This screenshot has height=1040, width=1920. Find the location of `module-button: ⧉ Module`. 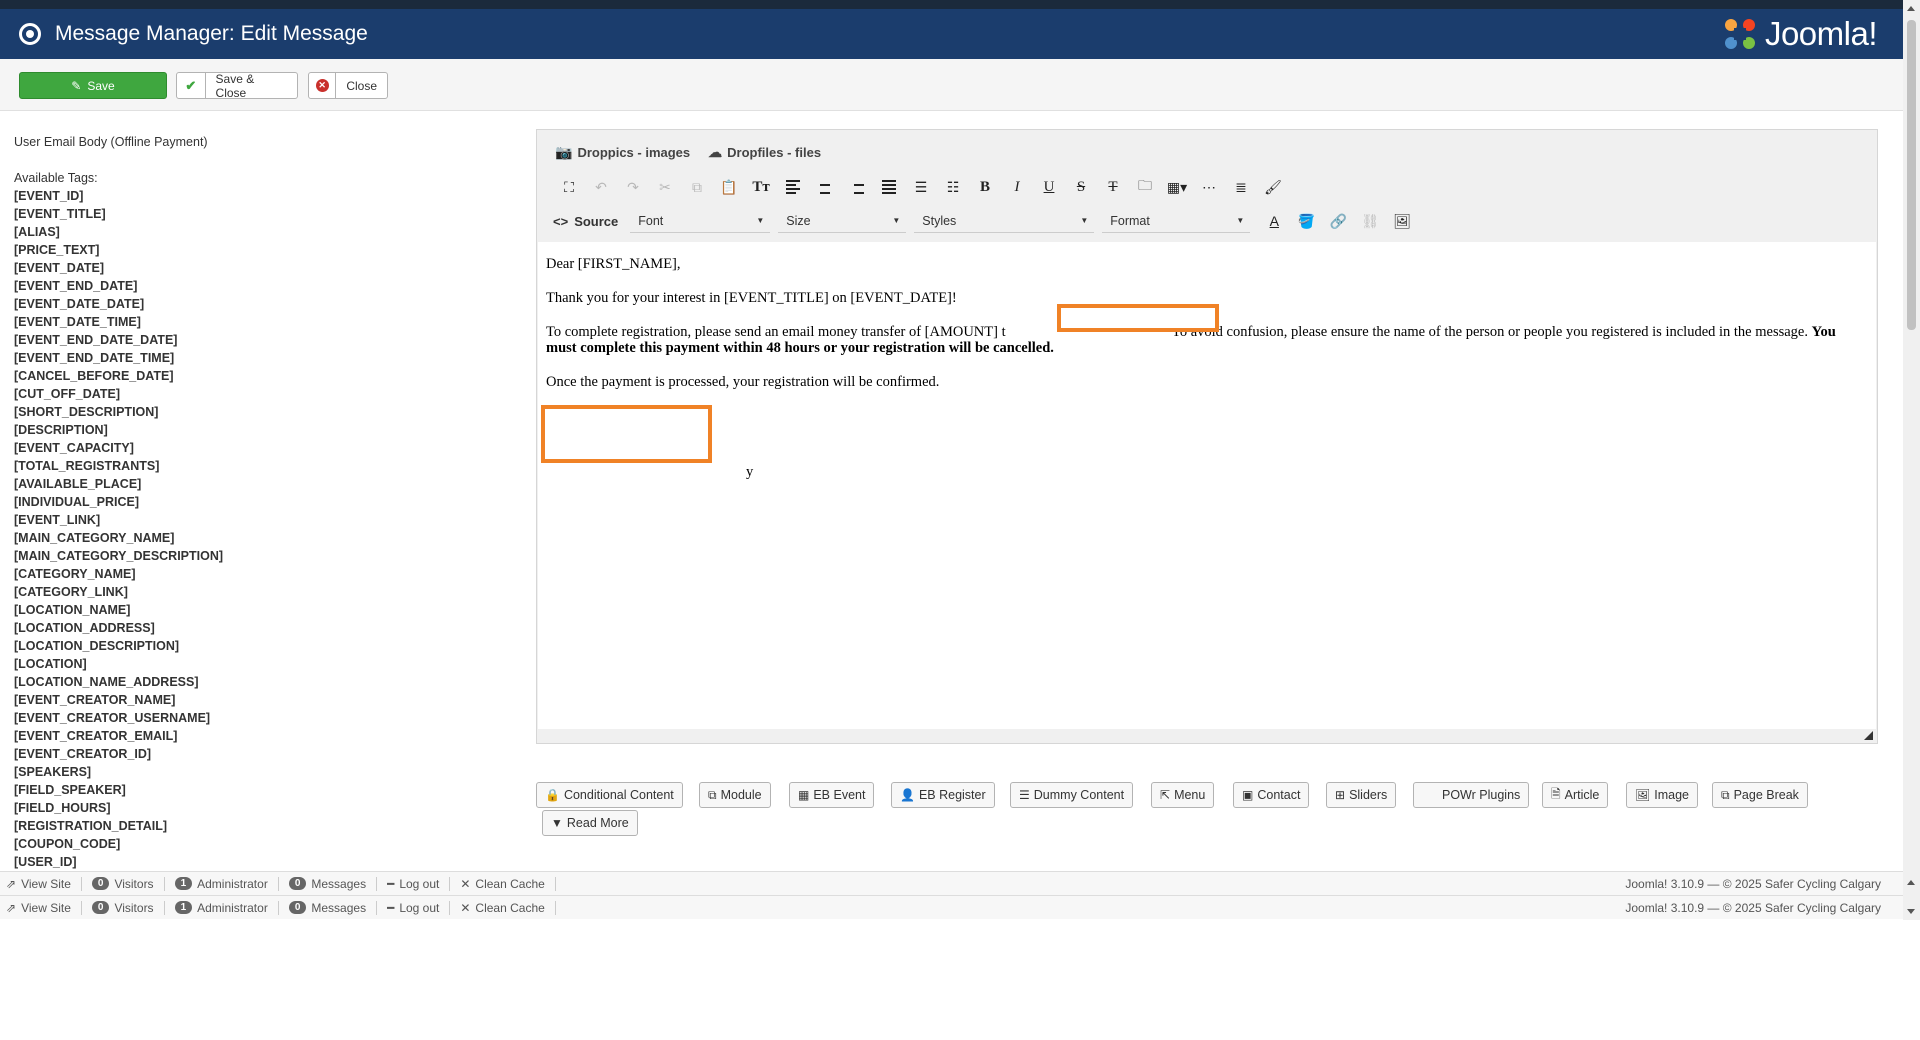

module-button: ⧉ Module is located at coordinates (735, 795).